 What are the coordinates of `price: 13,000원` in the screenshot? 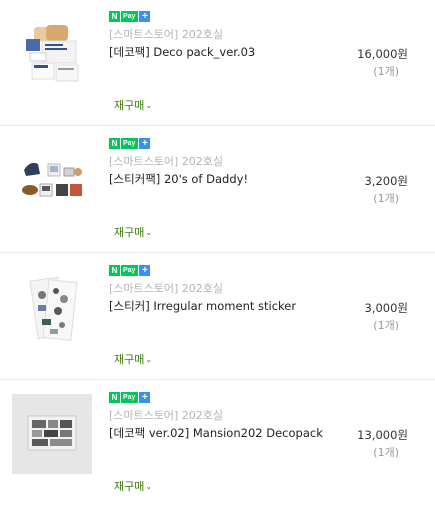 It's located at (382, 435).